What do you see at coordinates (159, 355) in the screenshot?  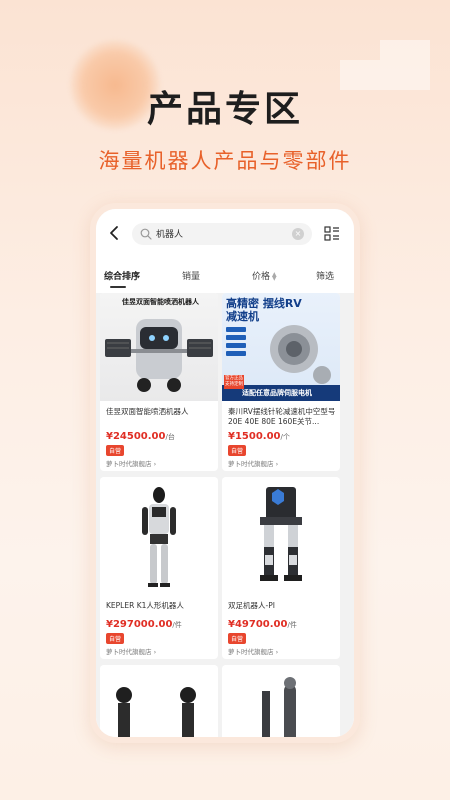 I see `spray-robot-illustration` at bounding box center [159, 355].